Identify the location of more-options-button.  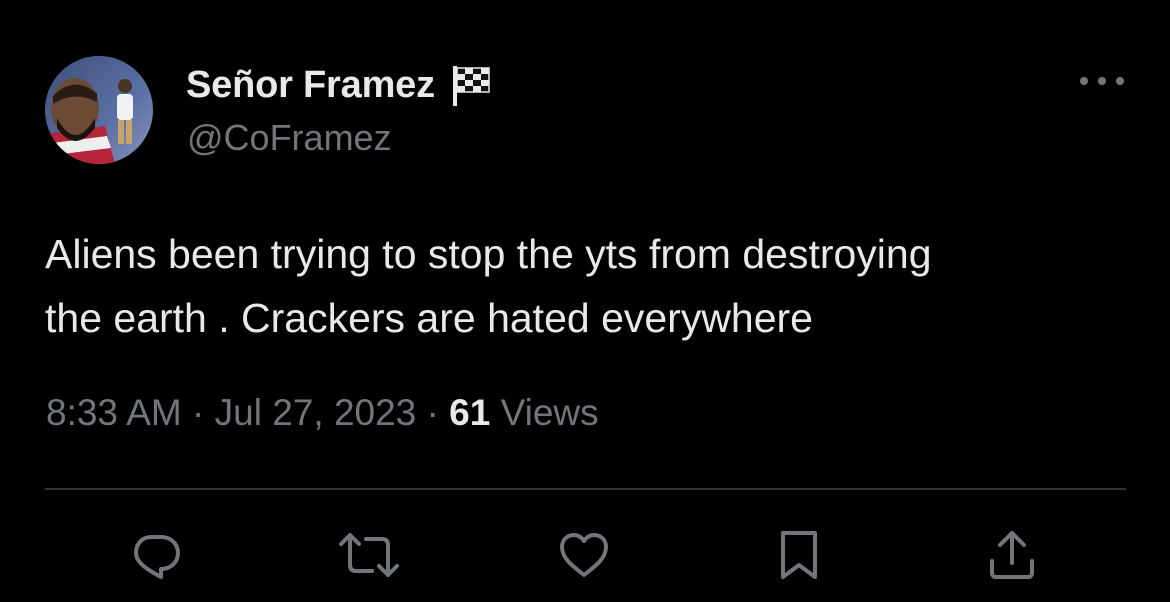
(1102, 81).